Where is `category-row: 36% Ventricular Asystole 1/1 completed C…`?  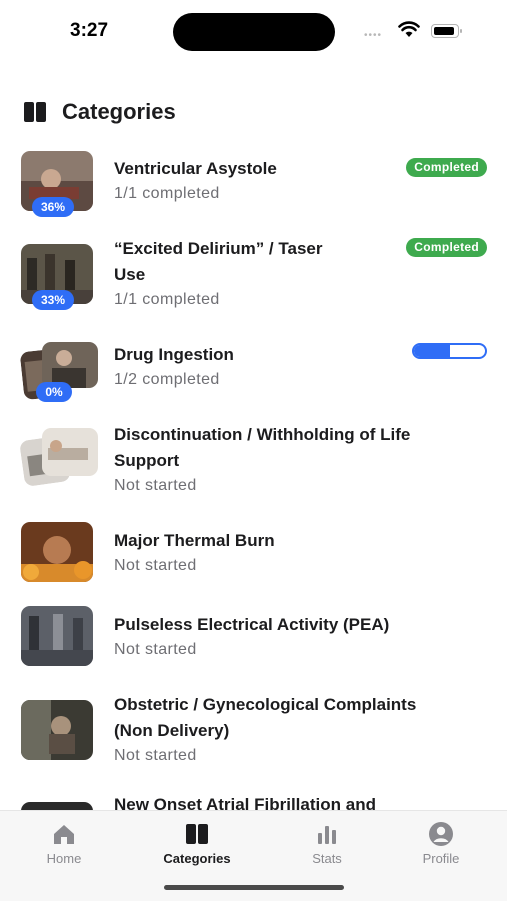
category-row: 36% Ventricular Asystole 1/1 completed C… is located at coordinates (253, 188).